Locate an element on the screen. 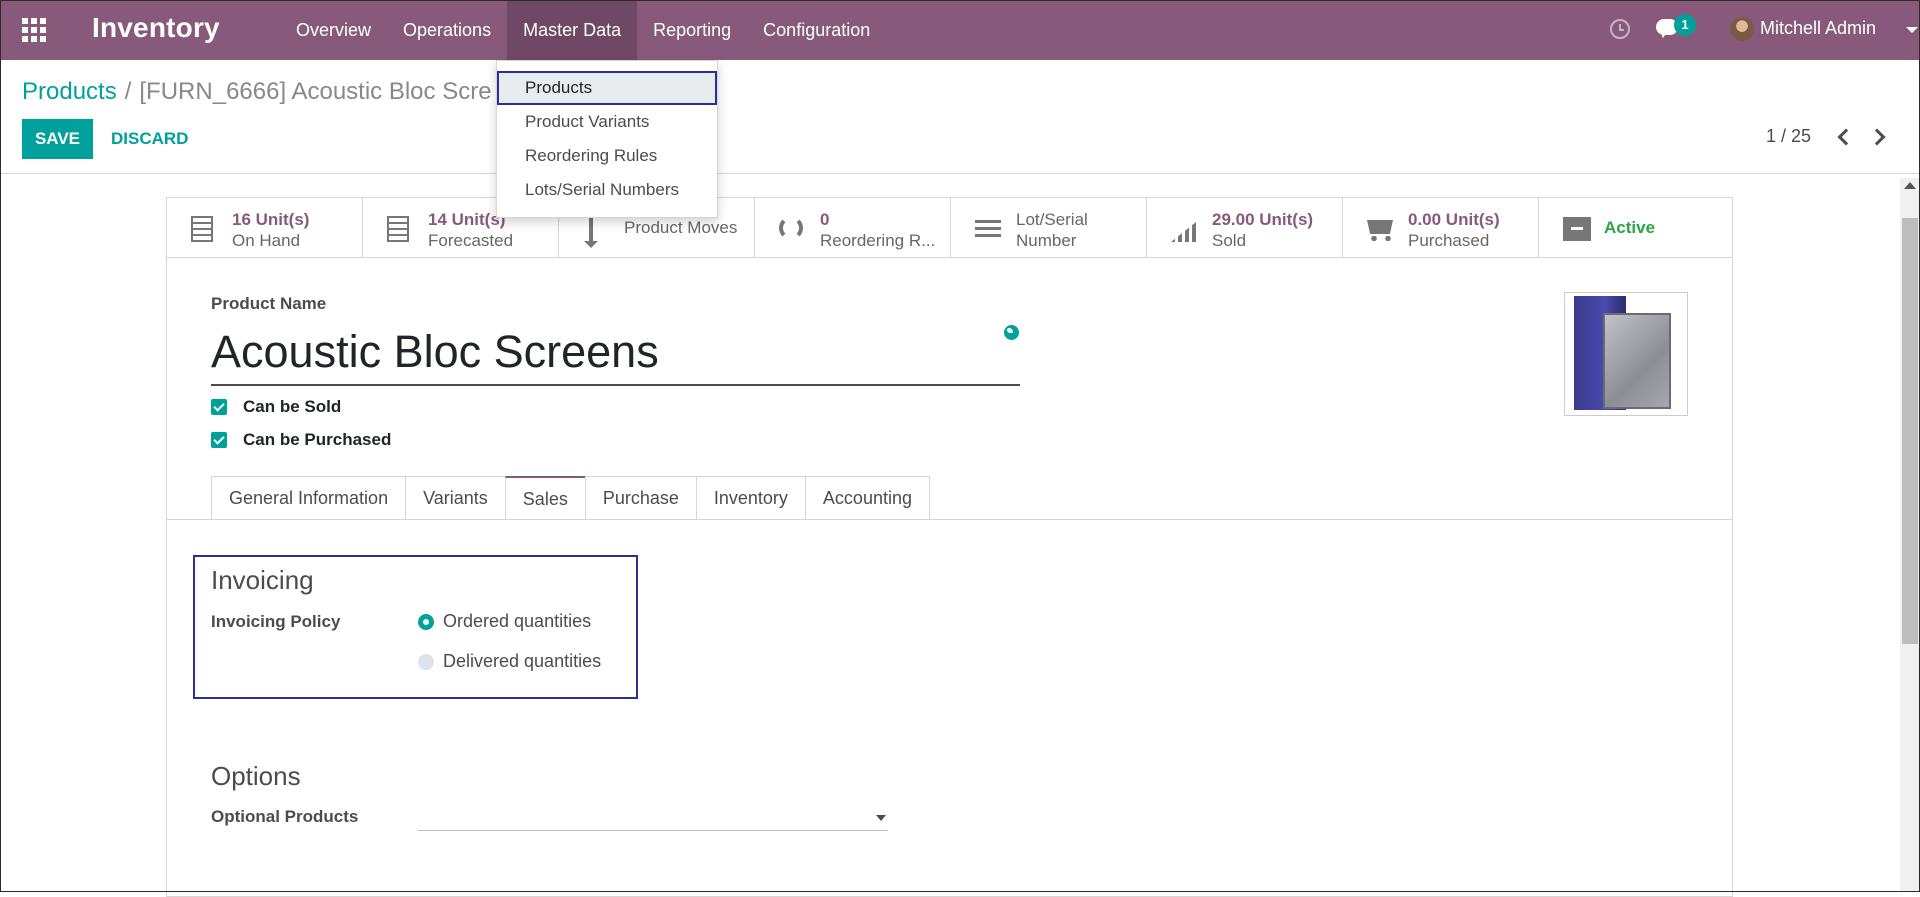  options-title: Options is located at coordinates (256, 776).